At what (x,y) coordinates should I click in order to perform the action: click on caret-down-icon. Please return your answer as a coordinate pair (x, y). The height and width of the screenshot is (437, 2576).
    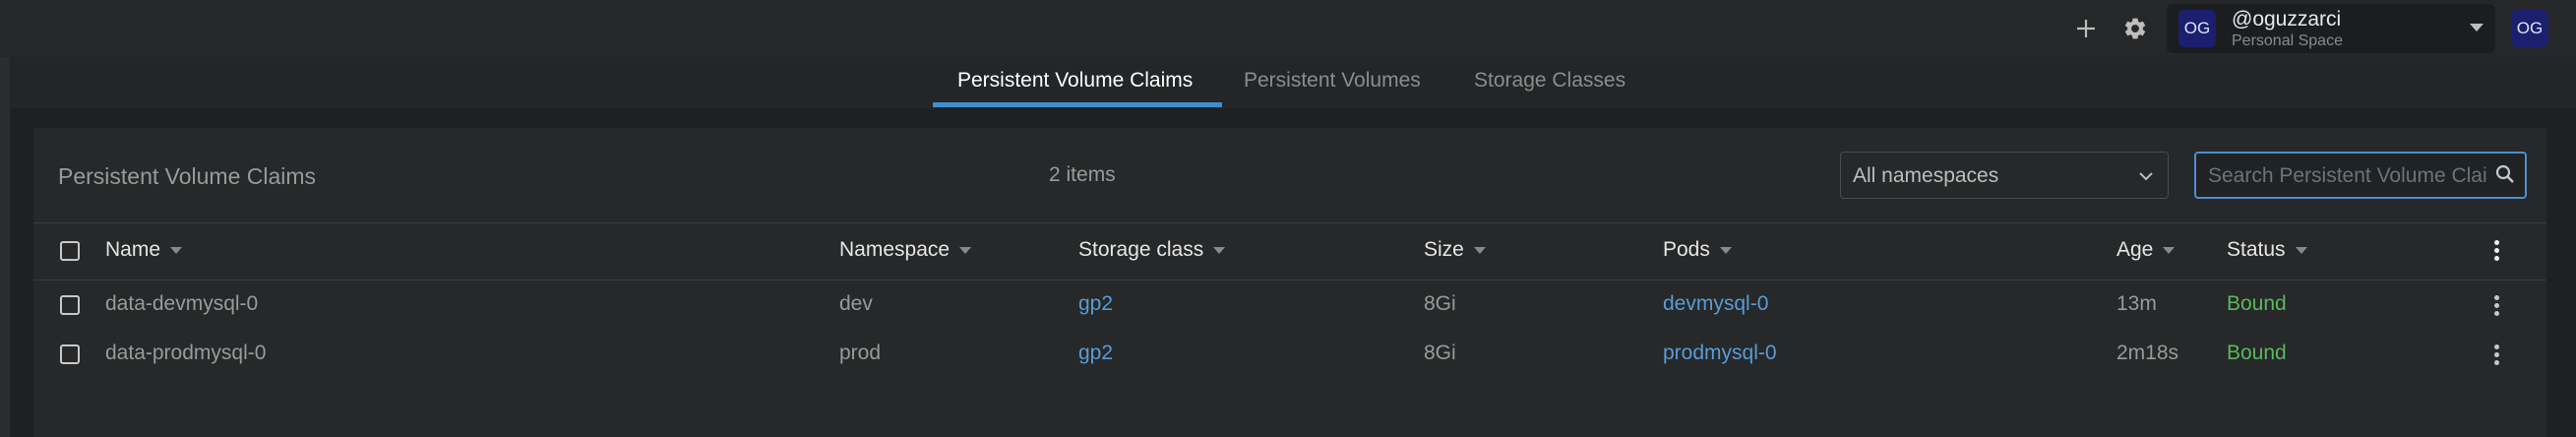
    Looking at the image, I should click on (2477, 28).